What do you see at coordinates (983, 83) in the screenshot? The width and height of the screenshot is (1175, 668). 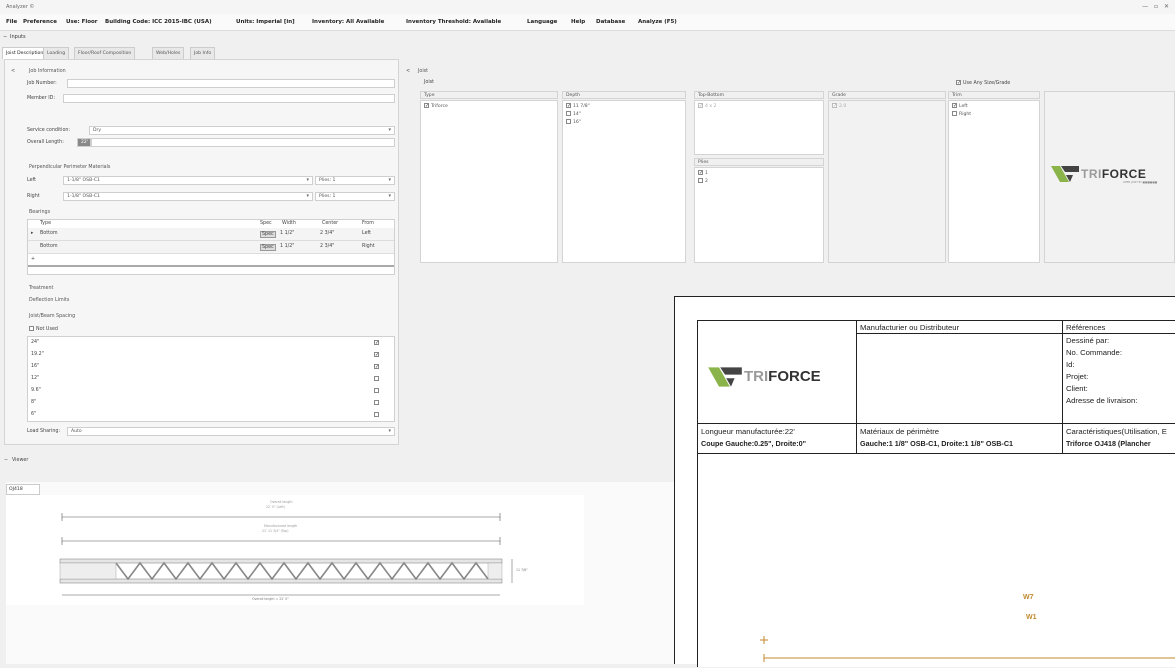 I see `use-any-checkbox: ✓ Use Any Size/Grade` at bounding box center [983, 83].